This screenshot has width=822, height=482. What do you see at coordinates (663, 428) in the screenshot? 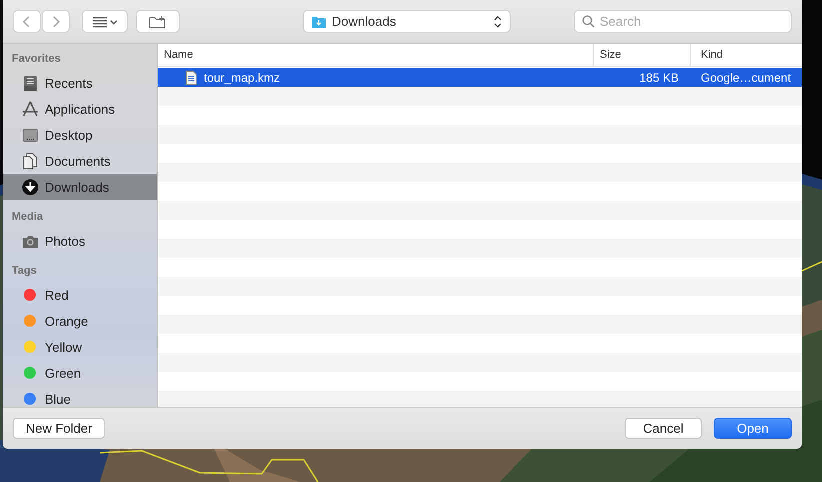
I see `cancel-button: Cancel` at bounding box center [663, 428].